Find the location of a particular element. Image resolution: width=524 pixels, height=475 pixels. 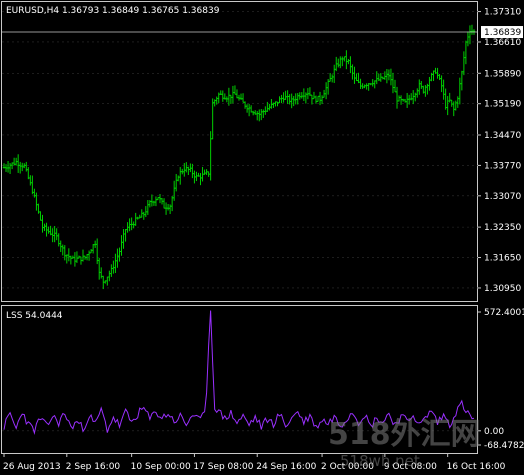

time-tick-label: 24 Sep 16:00 is located at coordinates (286, 467).